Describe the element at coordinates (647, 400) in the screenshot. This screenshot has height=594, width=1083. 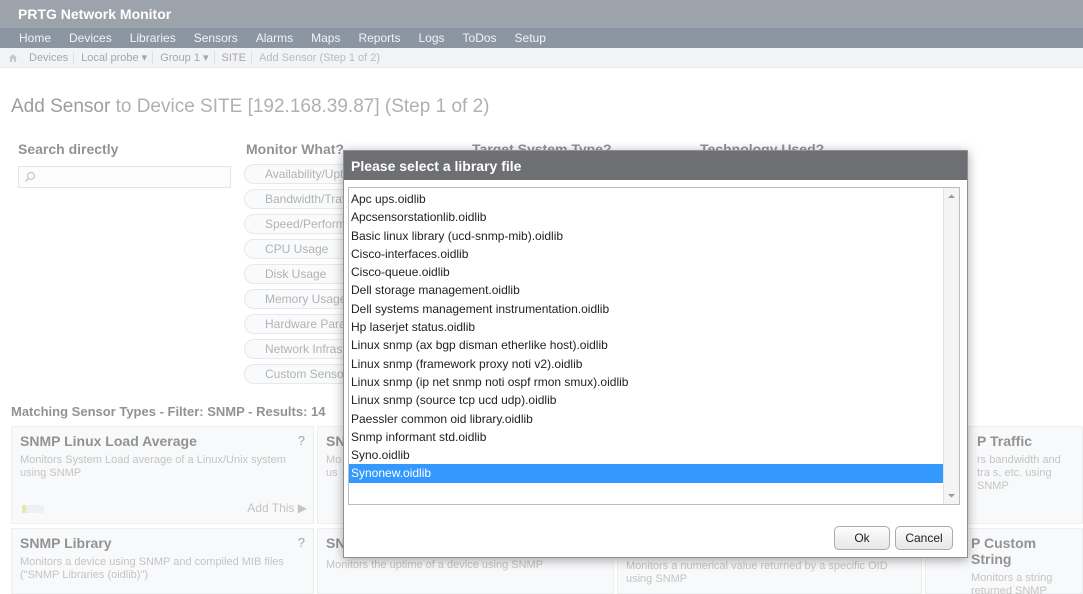
I see `library-file-item: Linux snmp (source tcp ucd udp).oidlib` at that location.